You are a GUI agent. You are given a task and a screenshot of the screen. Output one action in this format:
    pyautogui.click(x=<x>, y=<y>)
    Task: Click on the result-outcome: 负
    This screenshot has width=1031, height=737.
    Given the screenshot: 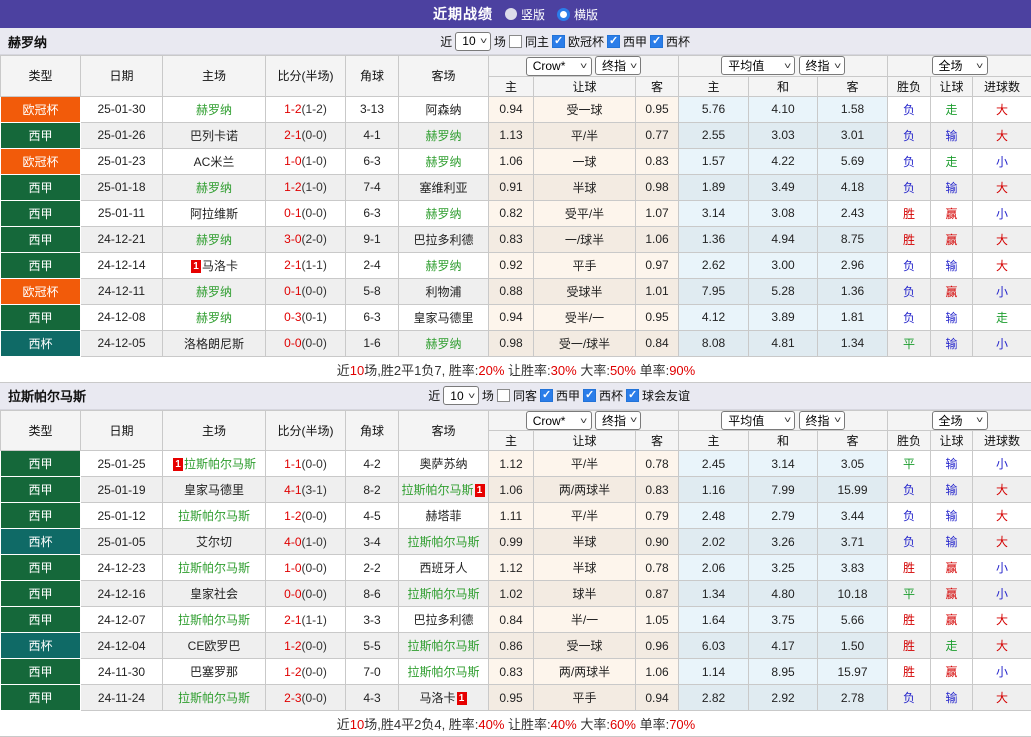 What is the action you would take?
    pyautogui.click(x=909, y=698)
    